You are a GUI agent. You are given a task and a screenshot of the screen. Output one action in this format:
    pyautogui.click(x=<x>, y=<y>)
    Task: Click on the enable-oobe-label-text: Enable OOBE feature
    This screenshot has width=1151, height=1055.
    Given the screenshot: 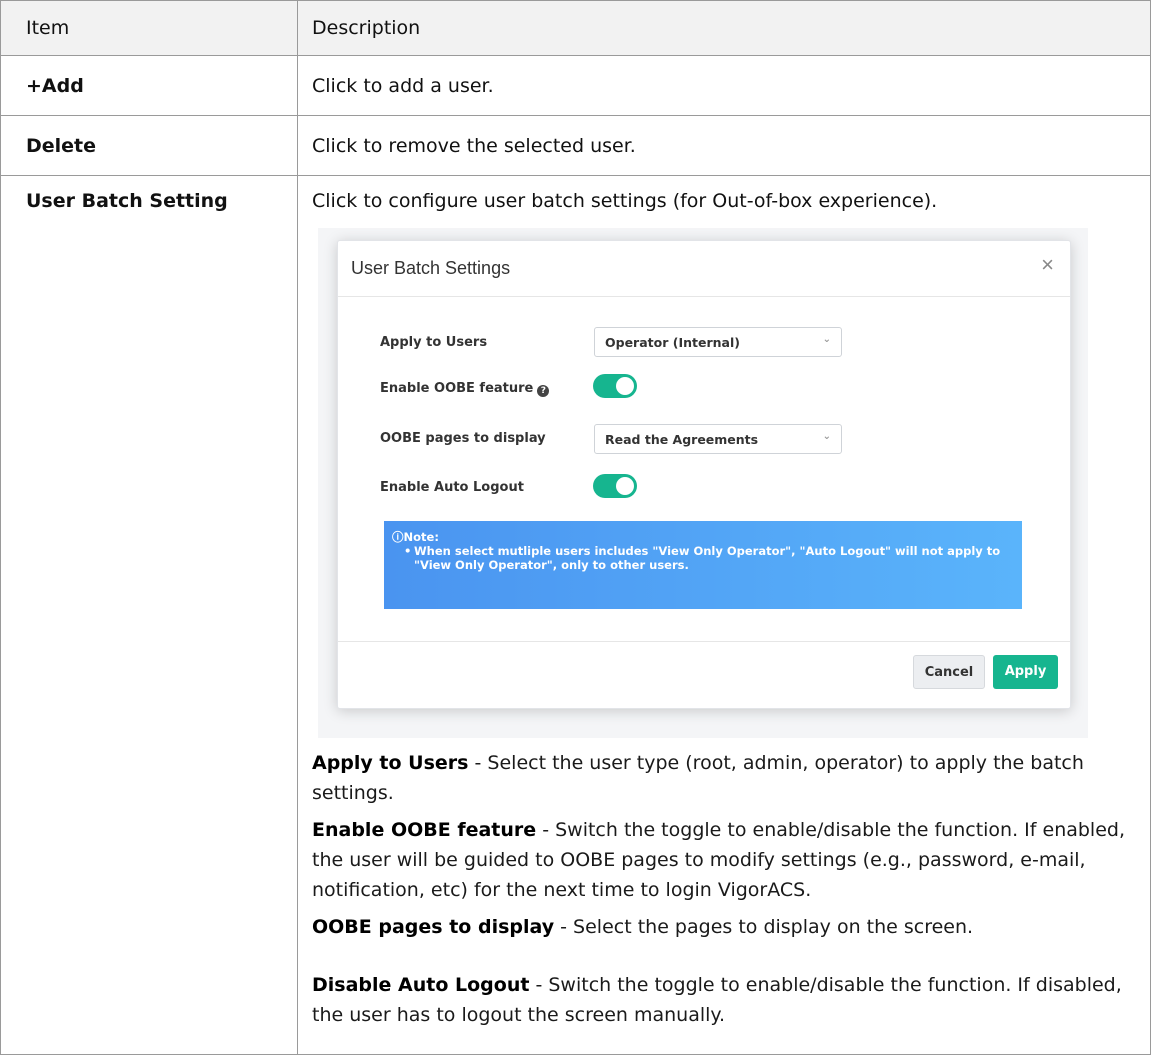 What is the action you would take?
    pyautogui.click(x=457, y=388)
    